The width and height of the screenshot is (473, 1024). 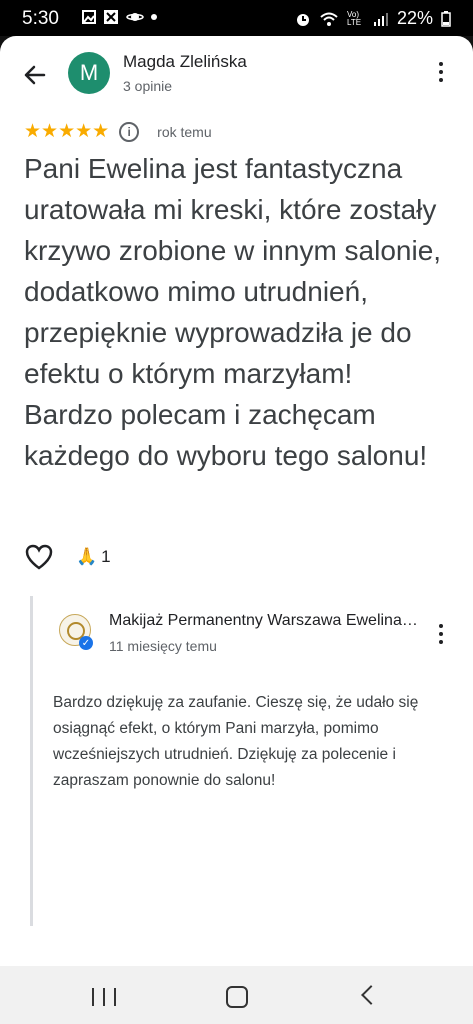 What do you see at coordinates (446, 18) in the screenshot?
I see `battery-icon` at bounding box center [446, 18].